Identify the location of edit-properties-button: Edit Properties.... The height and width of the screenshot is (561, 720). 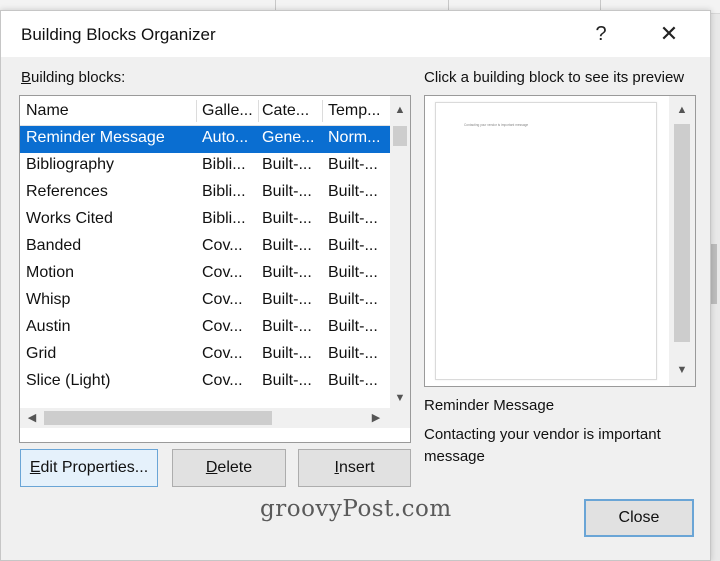
(89, 468).